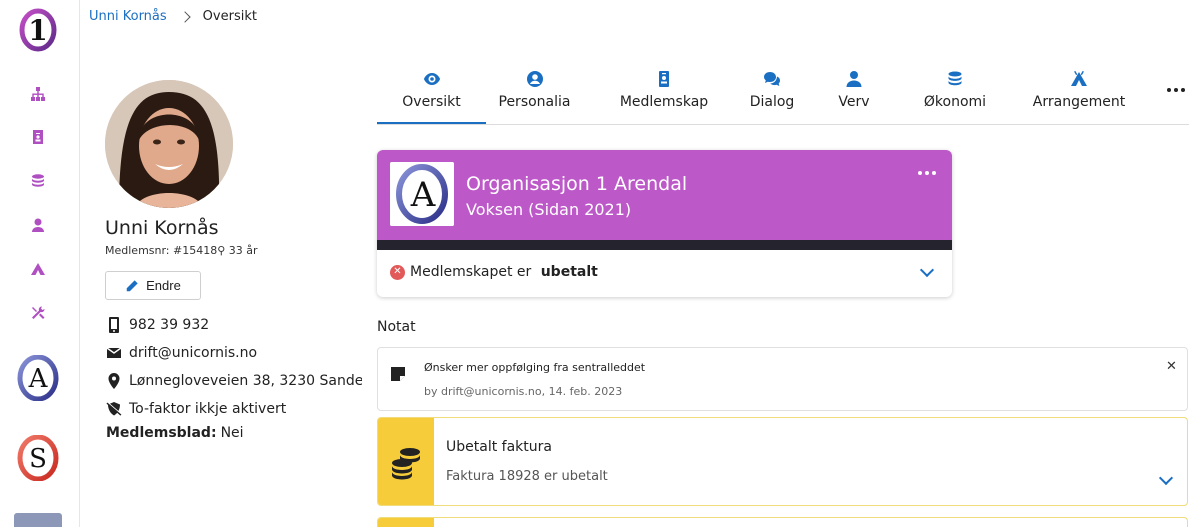 This screenshot has width=1204, height=527. Describe the element at coordinates (114, 352) in the screenshot. I see `envelope-icon` at that location.